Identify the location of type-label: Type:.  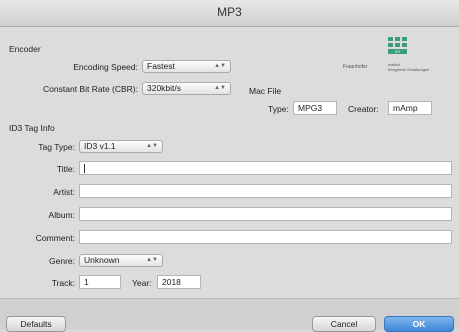
(278, 109).